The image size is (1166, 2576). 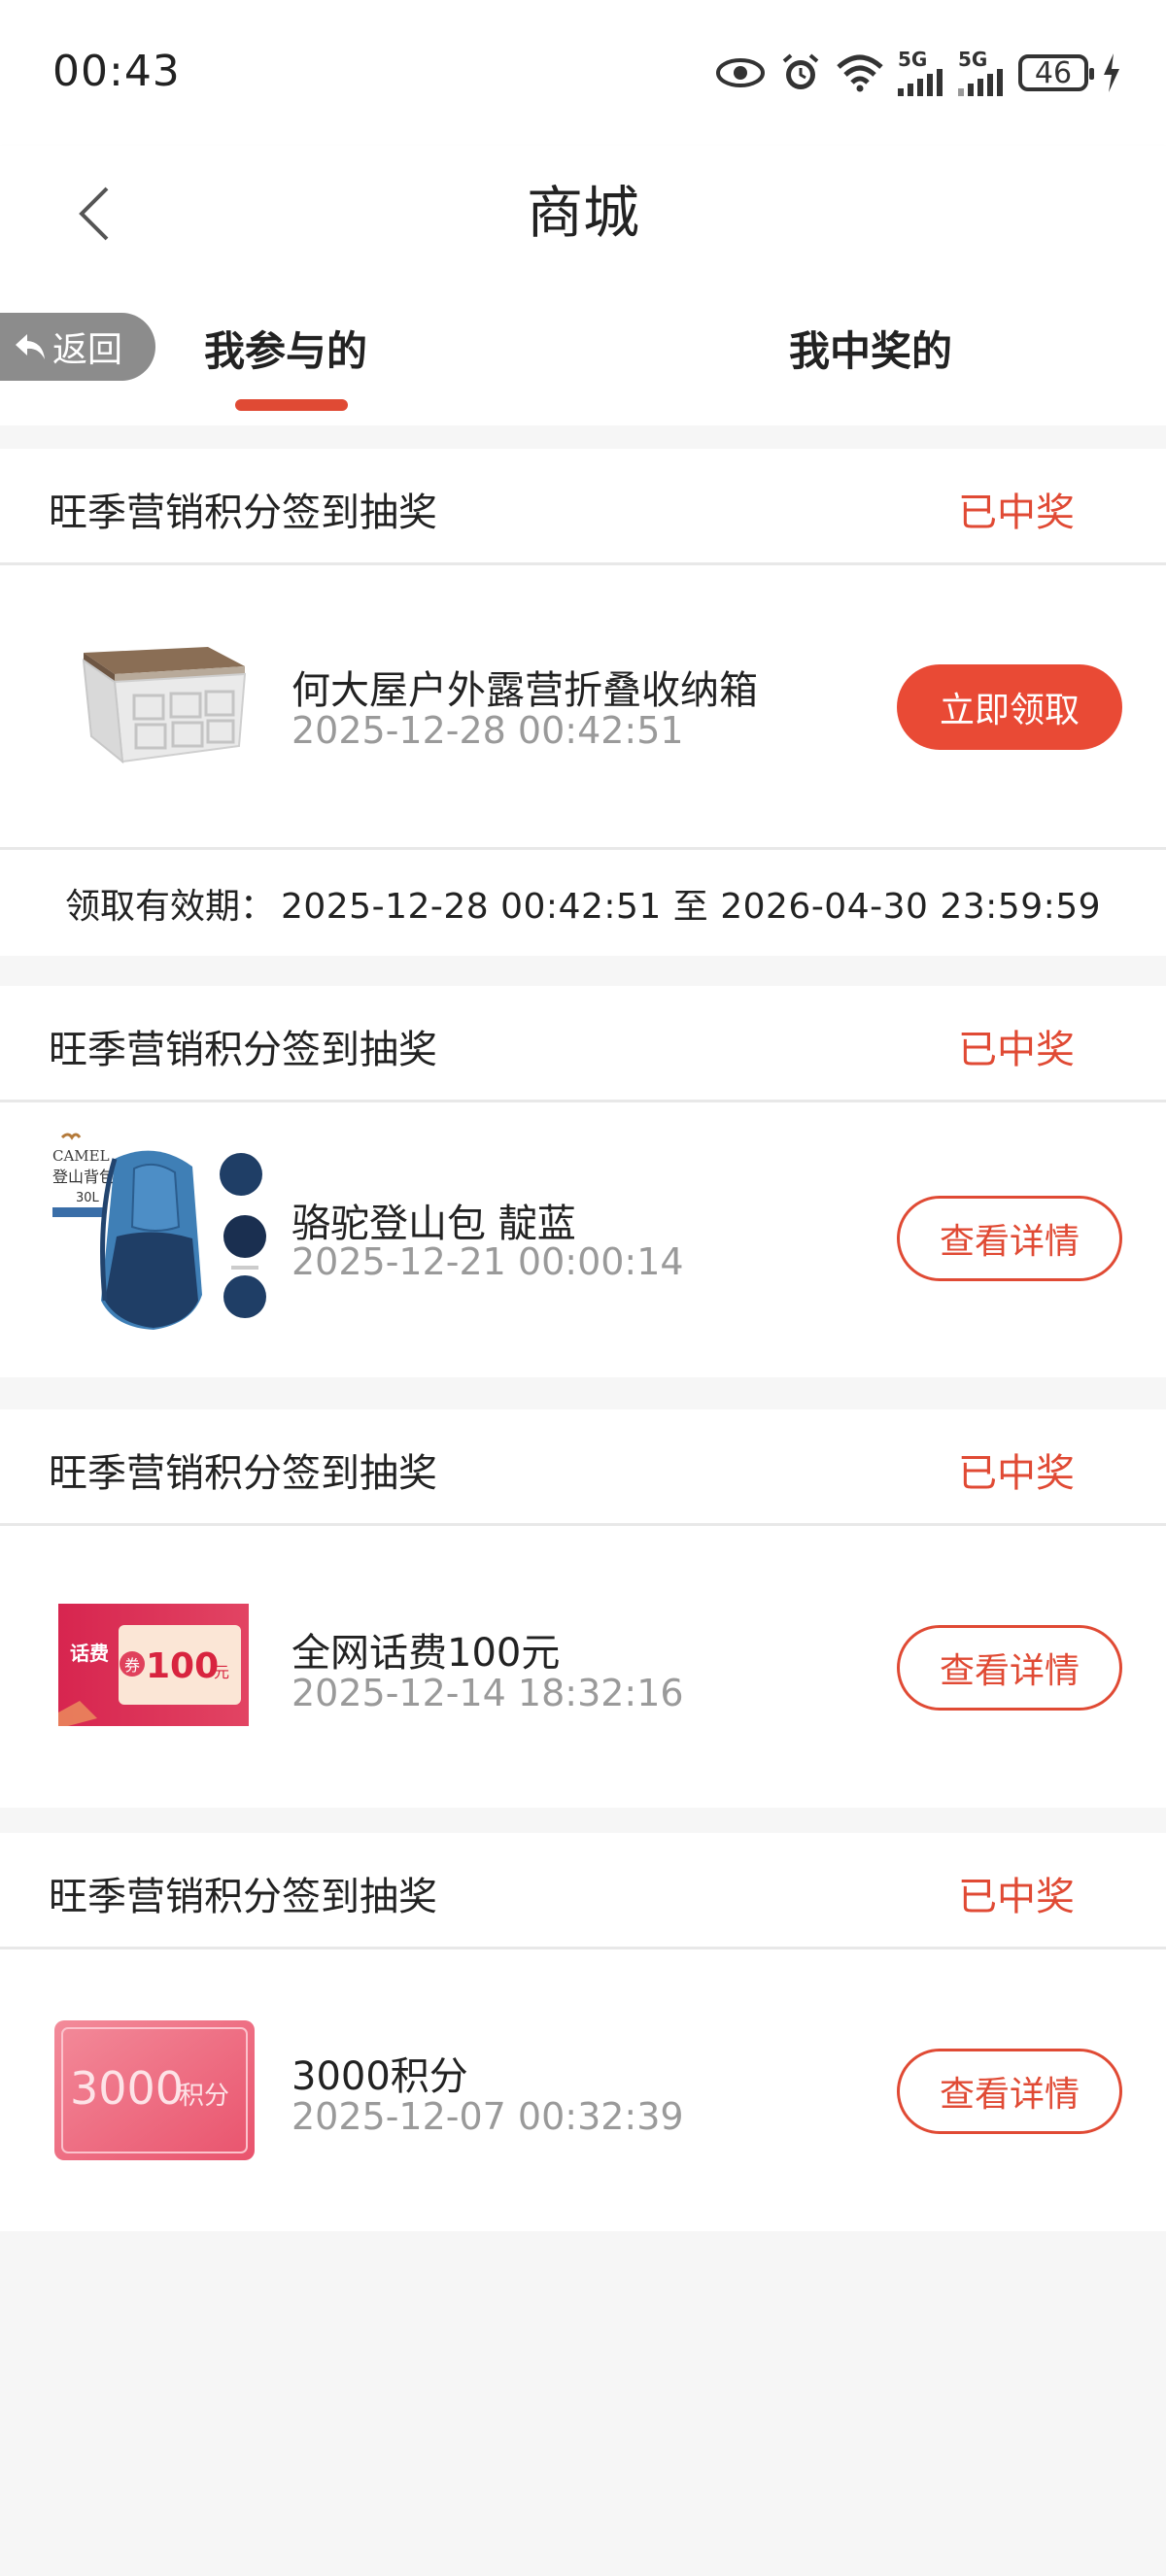 What do you see at coordinates (583, 352) in the screenshot?
I see `tab-bar: 返回 我参与的 我中奖的` at bounding box center [583, 352].